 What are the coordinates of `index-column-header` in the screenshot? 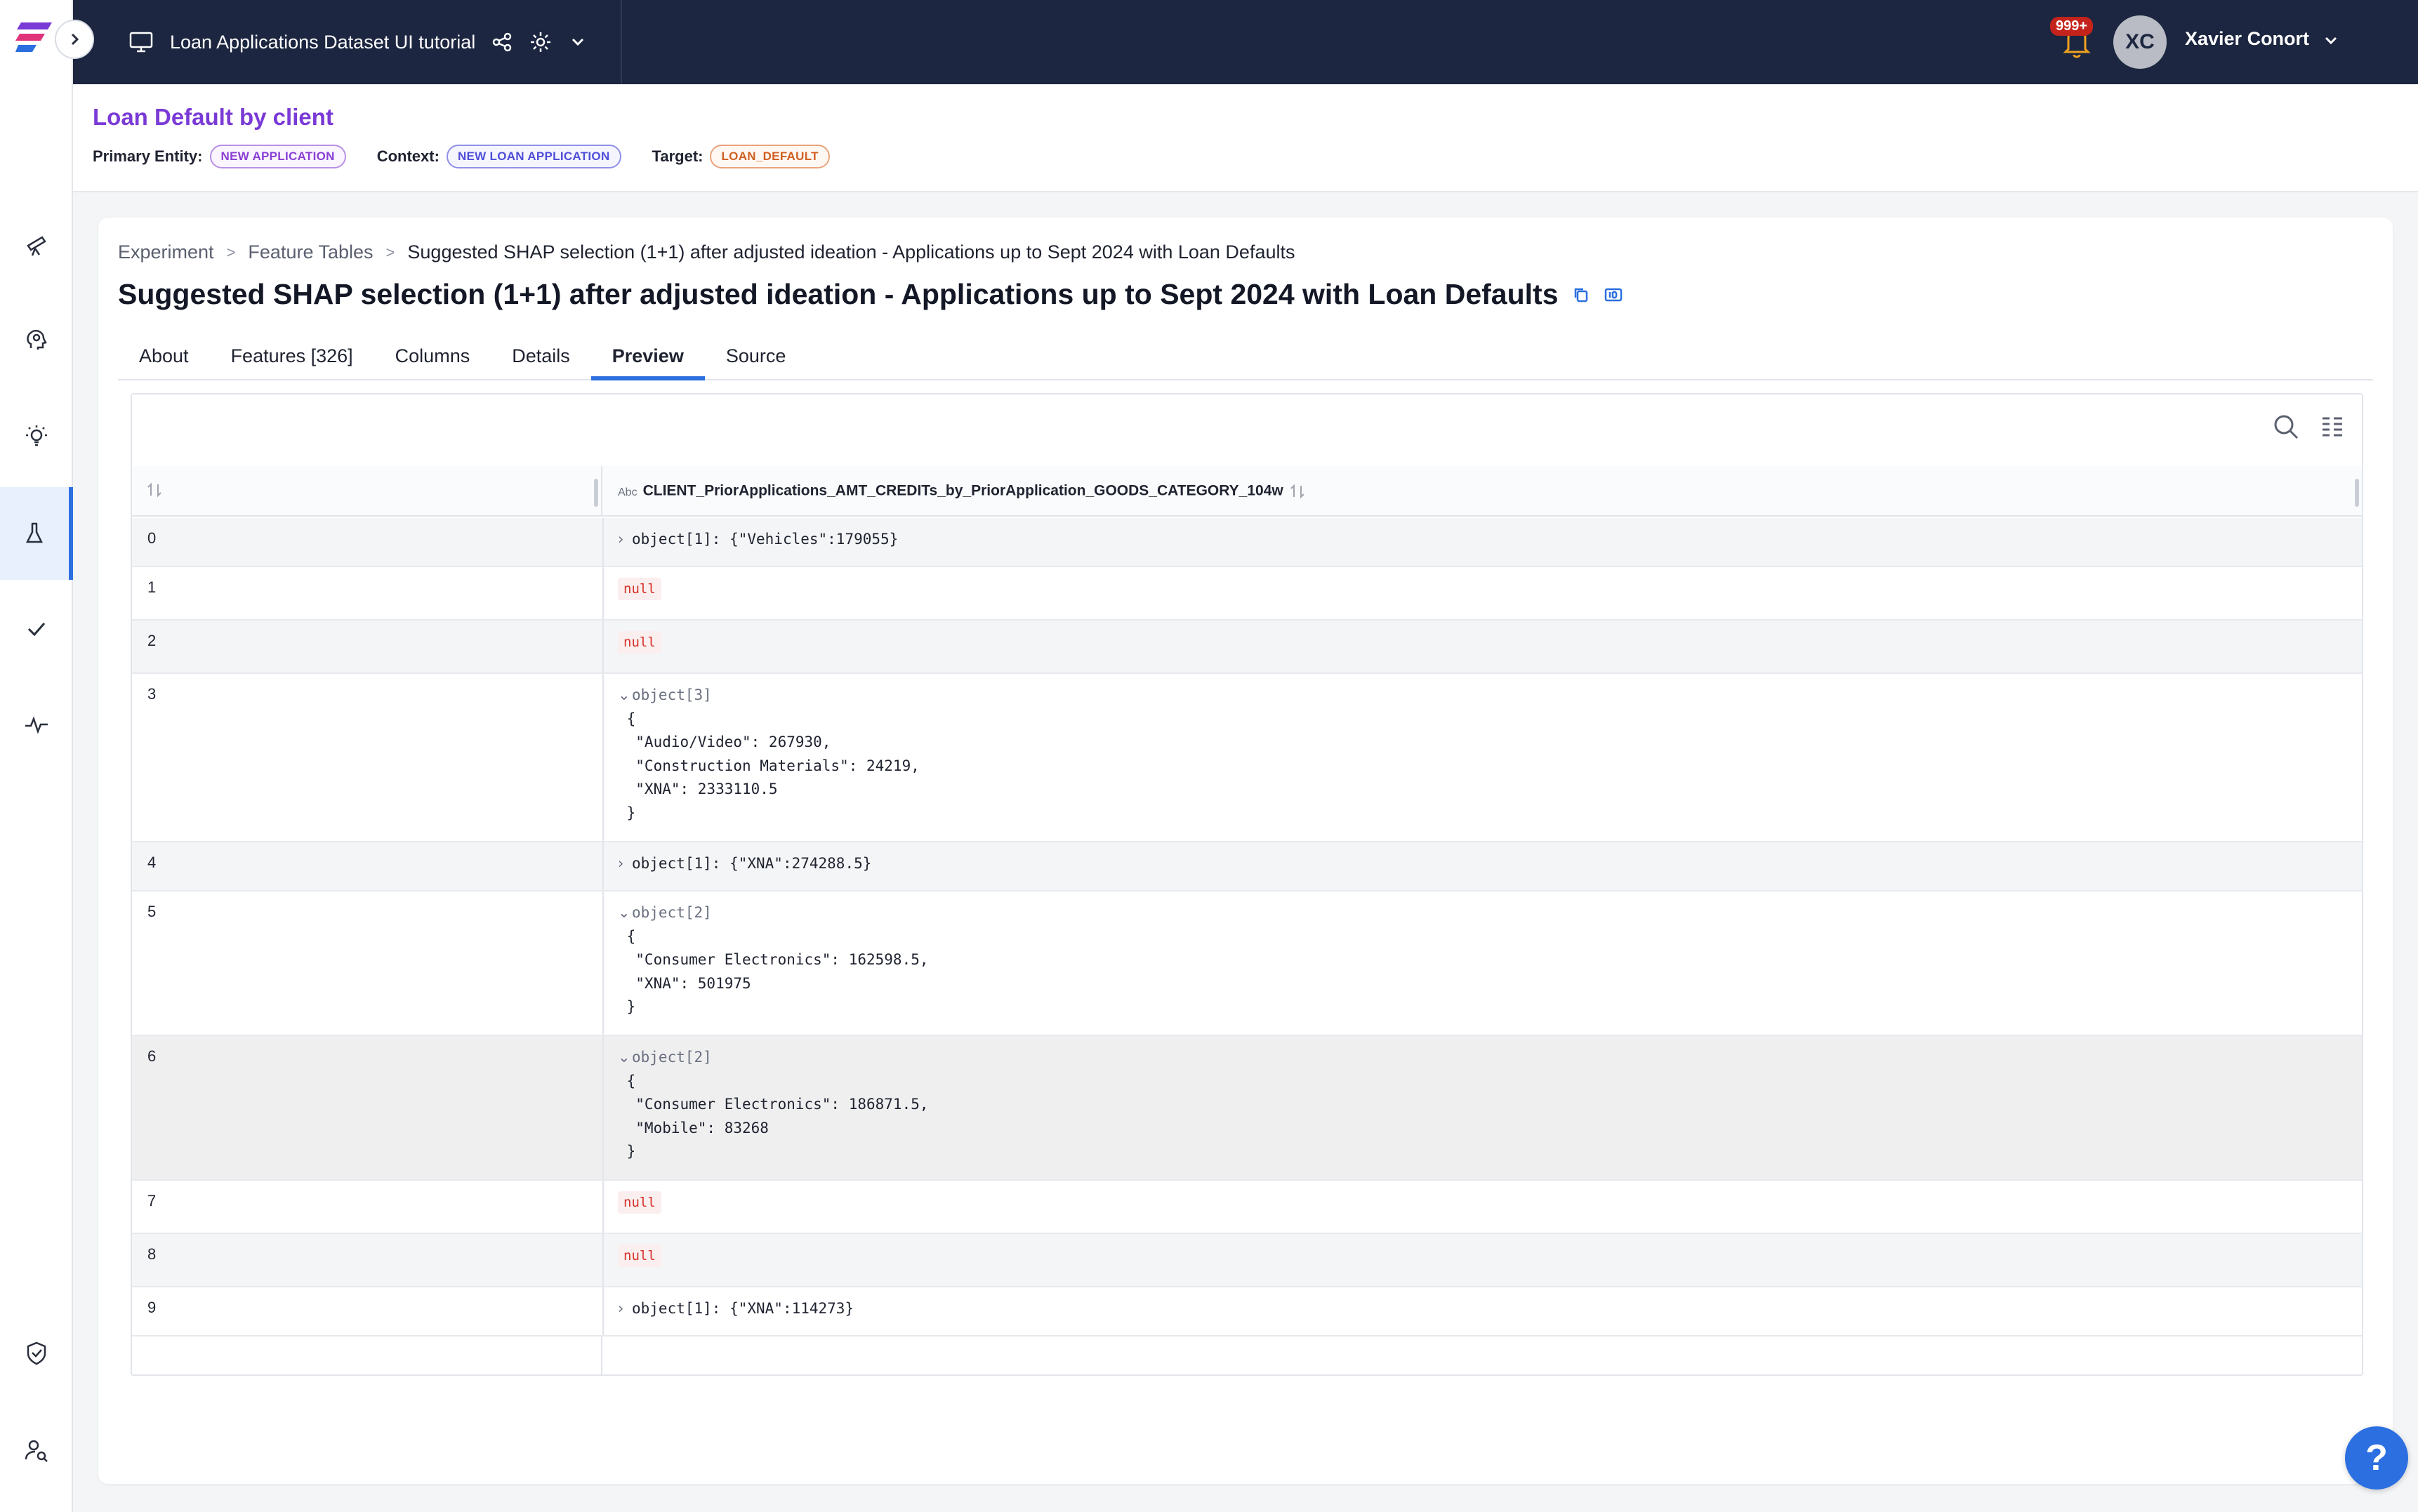 It's located at (367, 490).